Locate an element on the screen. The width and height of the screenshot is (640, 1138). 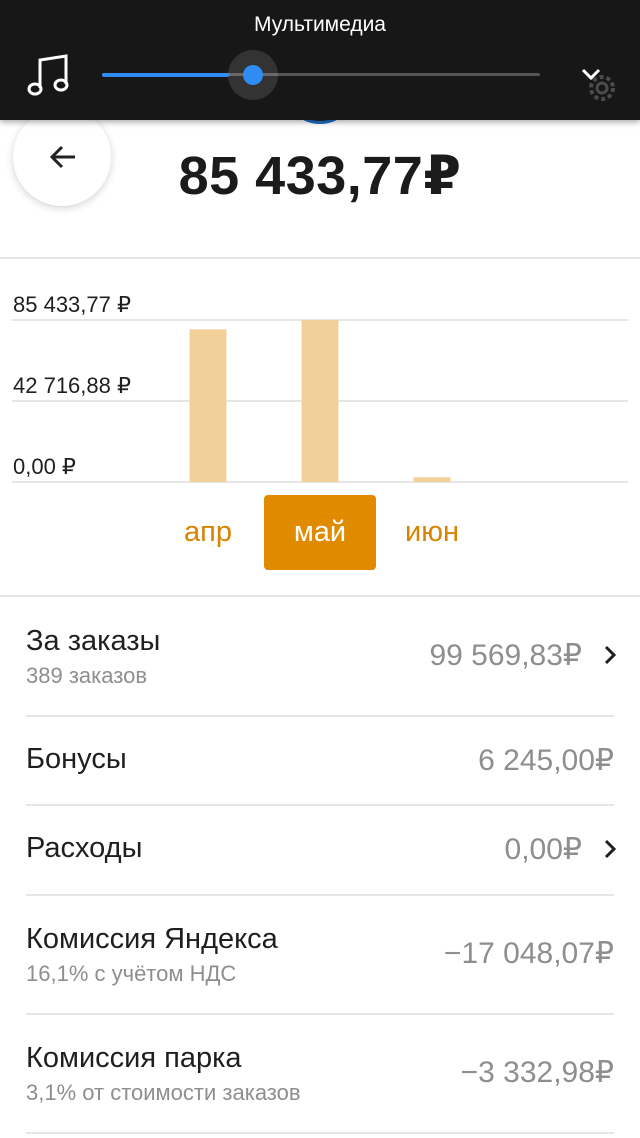
month-tab: апр is located at coordinates (208, 532).